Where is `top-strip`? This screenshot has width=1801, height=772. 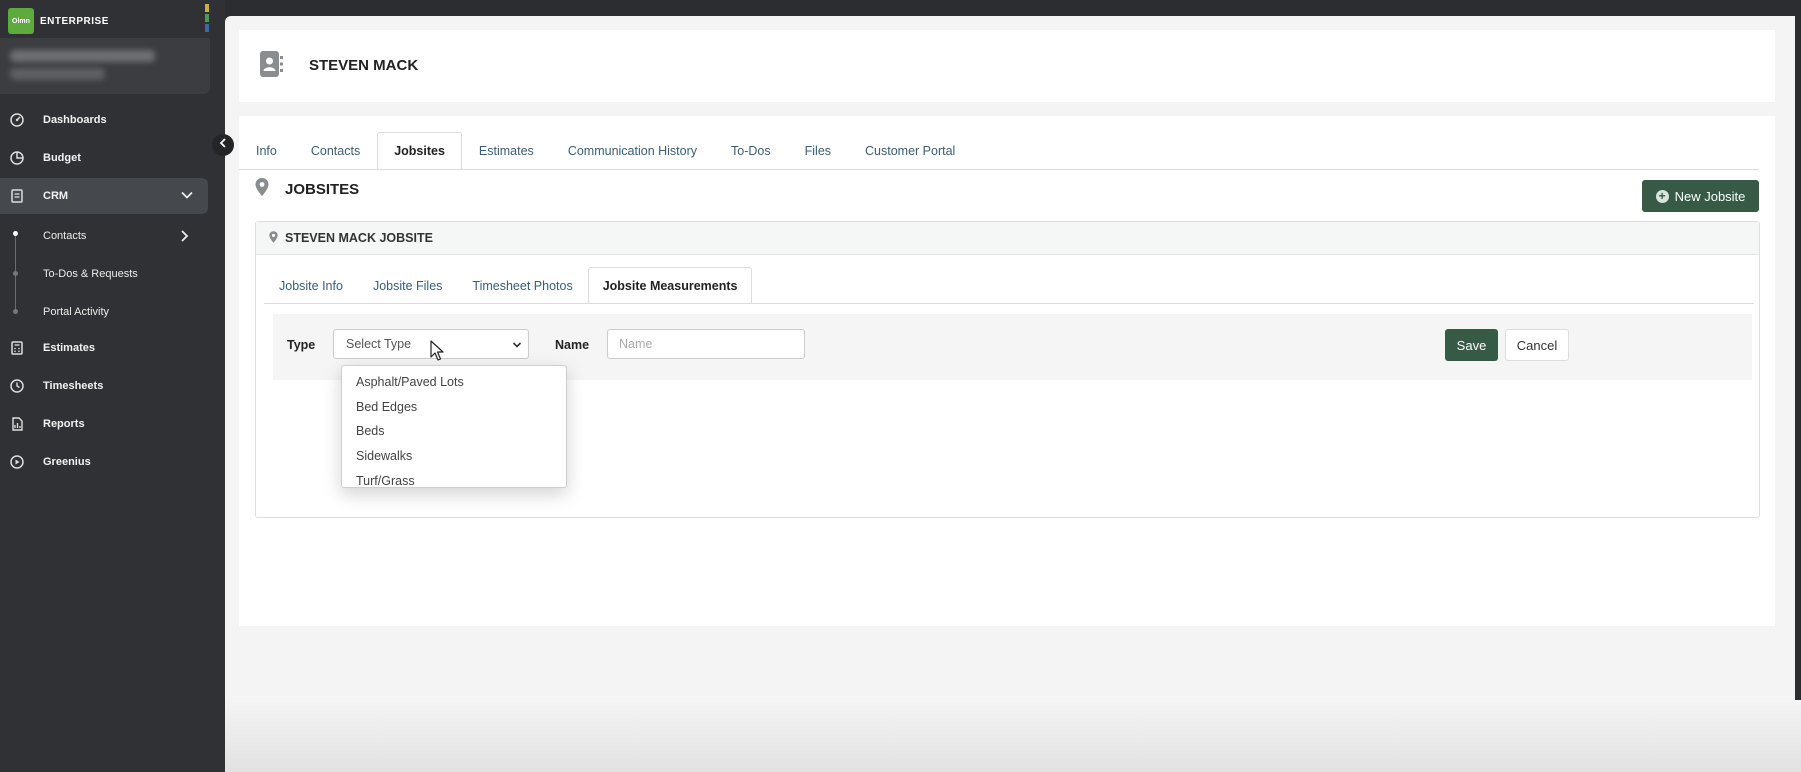 top-strip is located at coordinates (1013, 8).